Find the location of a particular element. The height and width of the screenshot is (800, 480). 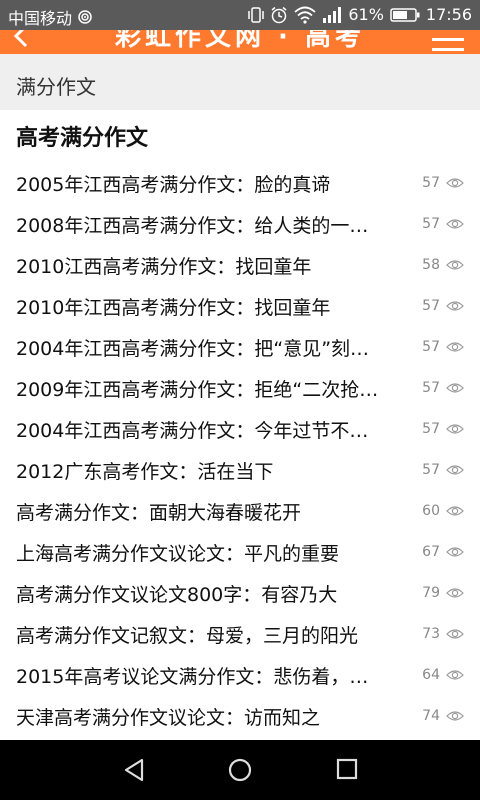

article-title: 天津高考满分作文议论文：访而知之 is located at coordinates (208, 716).